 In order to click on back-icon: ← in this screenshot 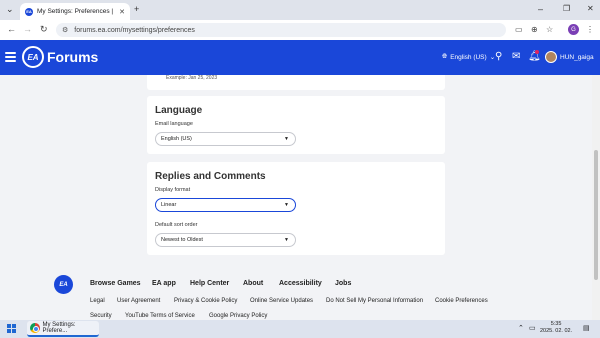, I will do `click(11, 29)`.